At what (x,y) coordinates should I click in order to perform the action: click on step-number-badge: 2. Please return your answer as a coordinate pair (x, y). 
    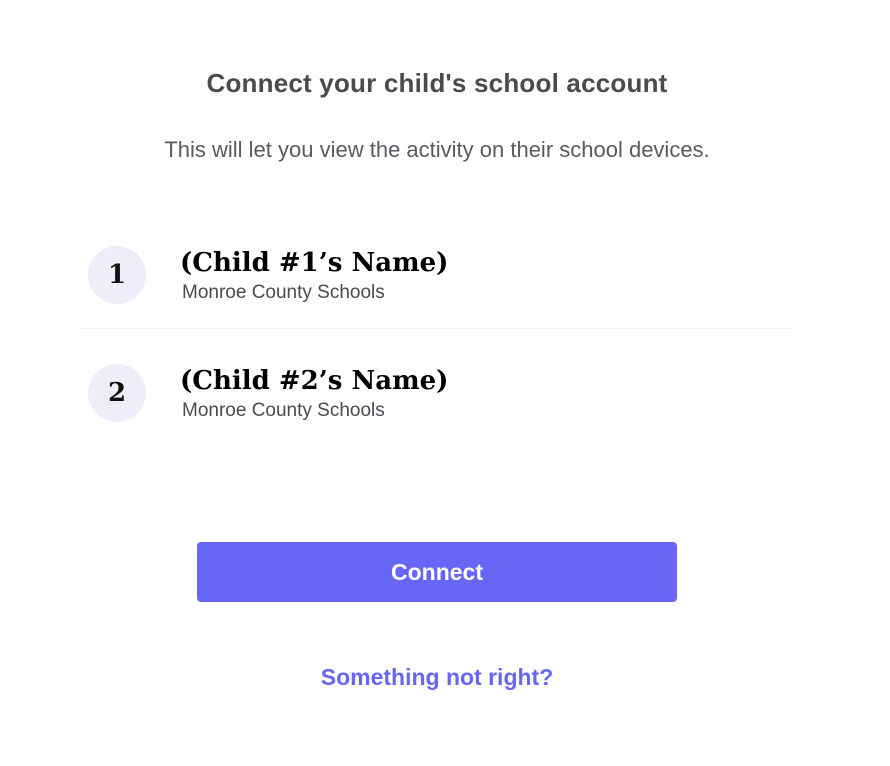
    Looking at the image, I should click on (117, 393).